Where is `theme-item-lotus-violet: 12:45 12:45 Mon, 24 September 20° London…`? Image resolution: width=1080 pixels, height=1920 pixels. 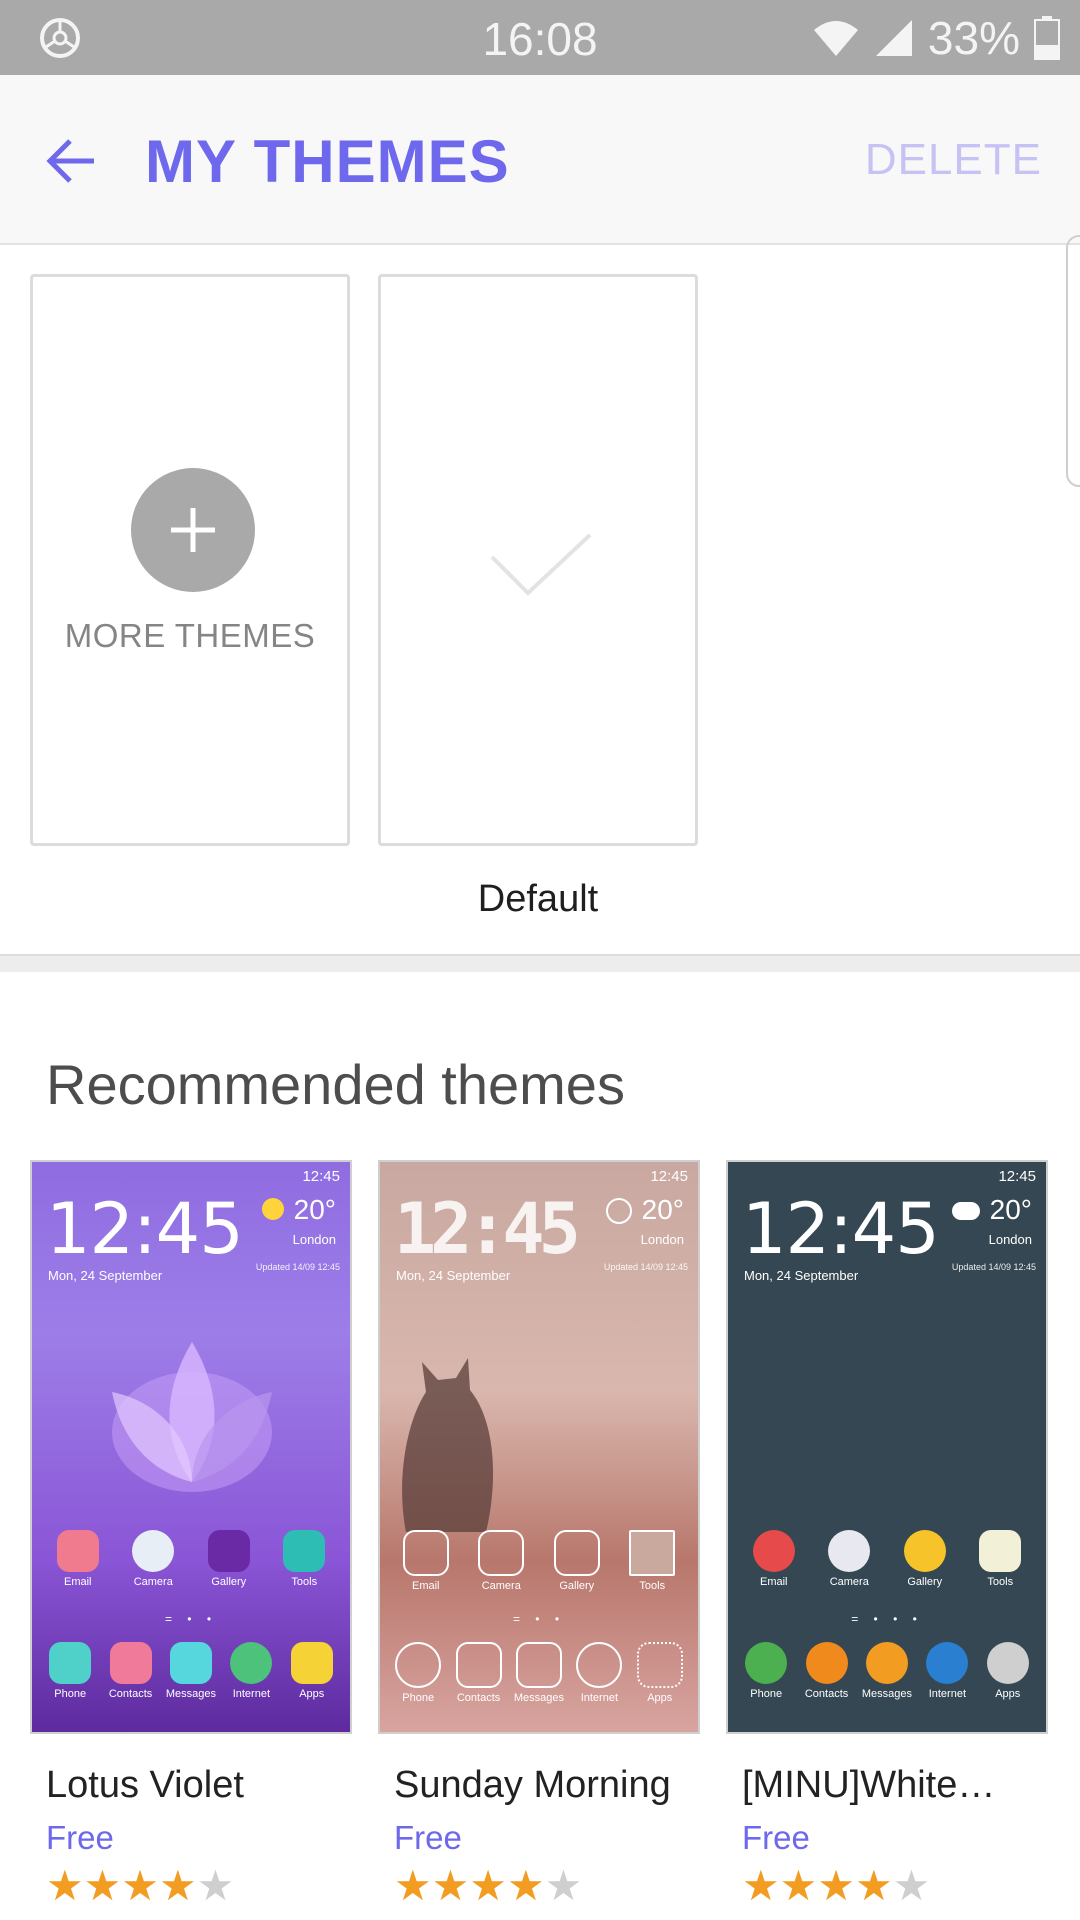 theme-item-lotus-violet: 12:45 12:45 Mon, 24 September 20° London… is located at coordinates (191, 1533).